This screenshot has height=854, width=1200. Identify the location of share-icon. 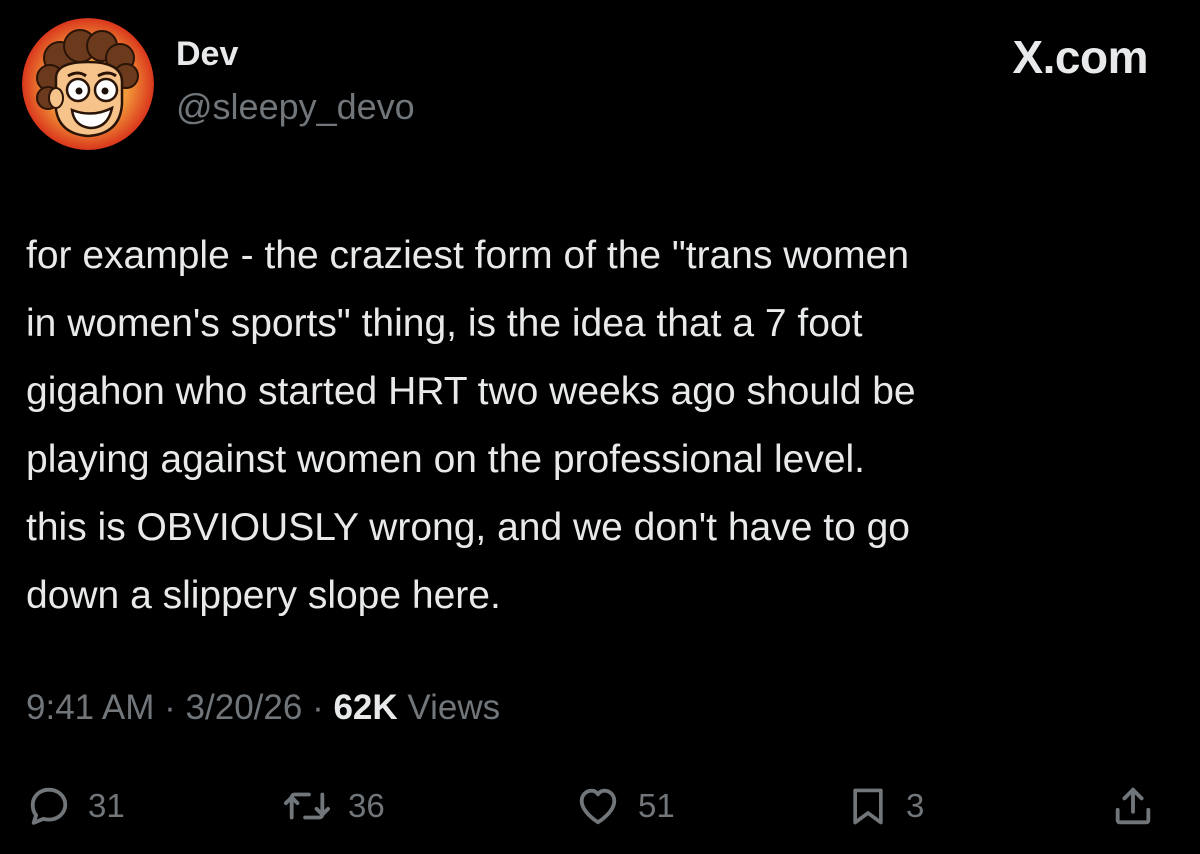
(1133, 806).